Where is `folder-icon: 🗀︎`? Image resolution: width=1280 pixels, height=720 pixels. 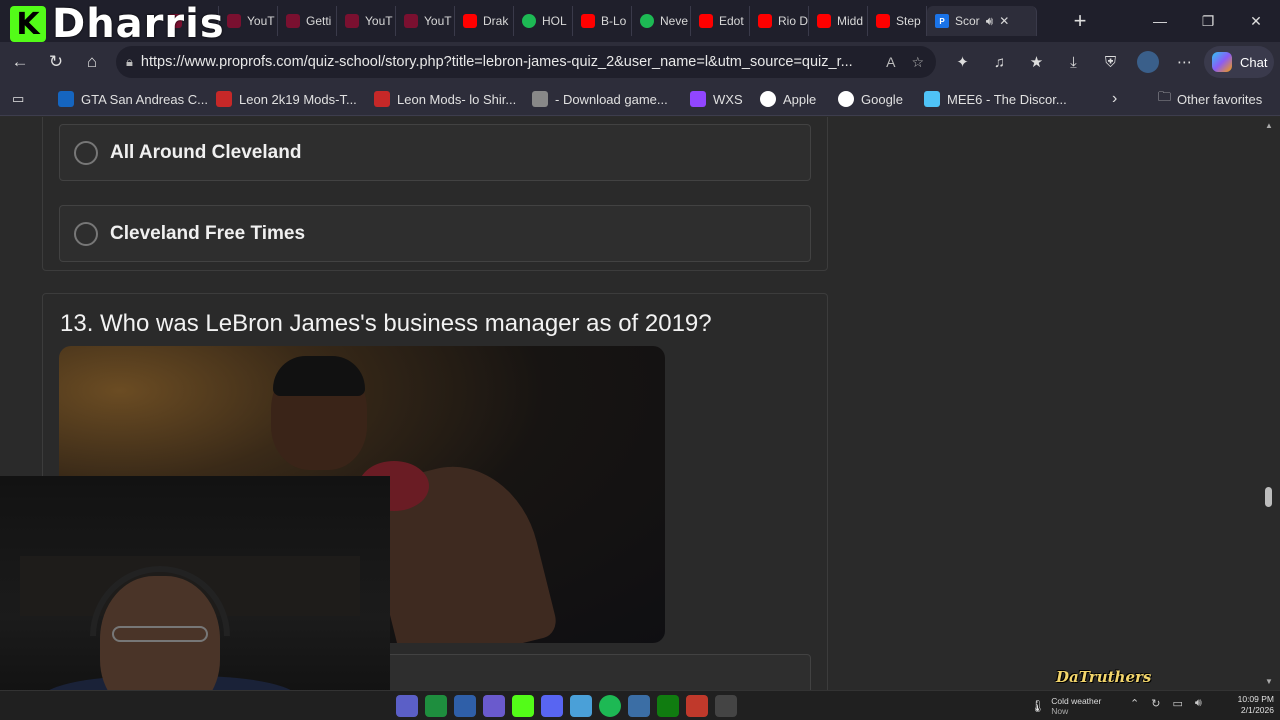 folder-icon: 🗀︎ is located at coordinates (1165, 96).